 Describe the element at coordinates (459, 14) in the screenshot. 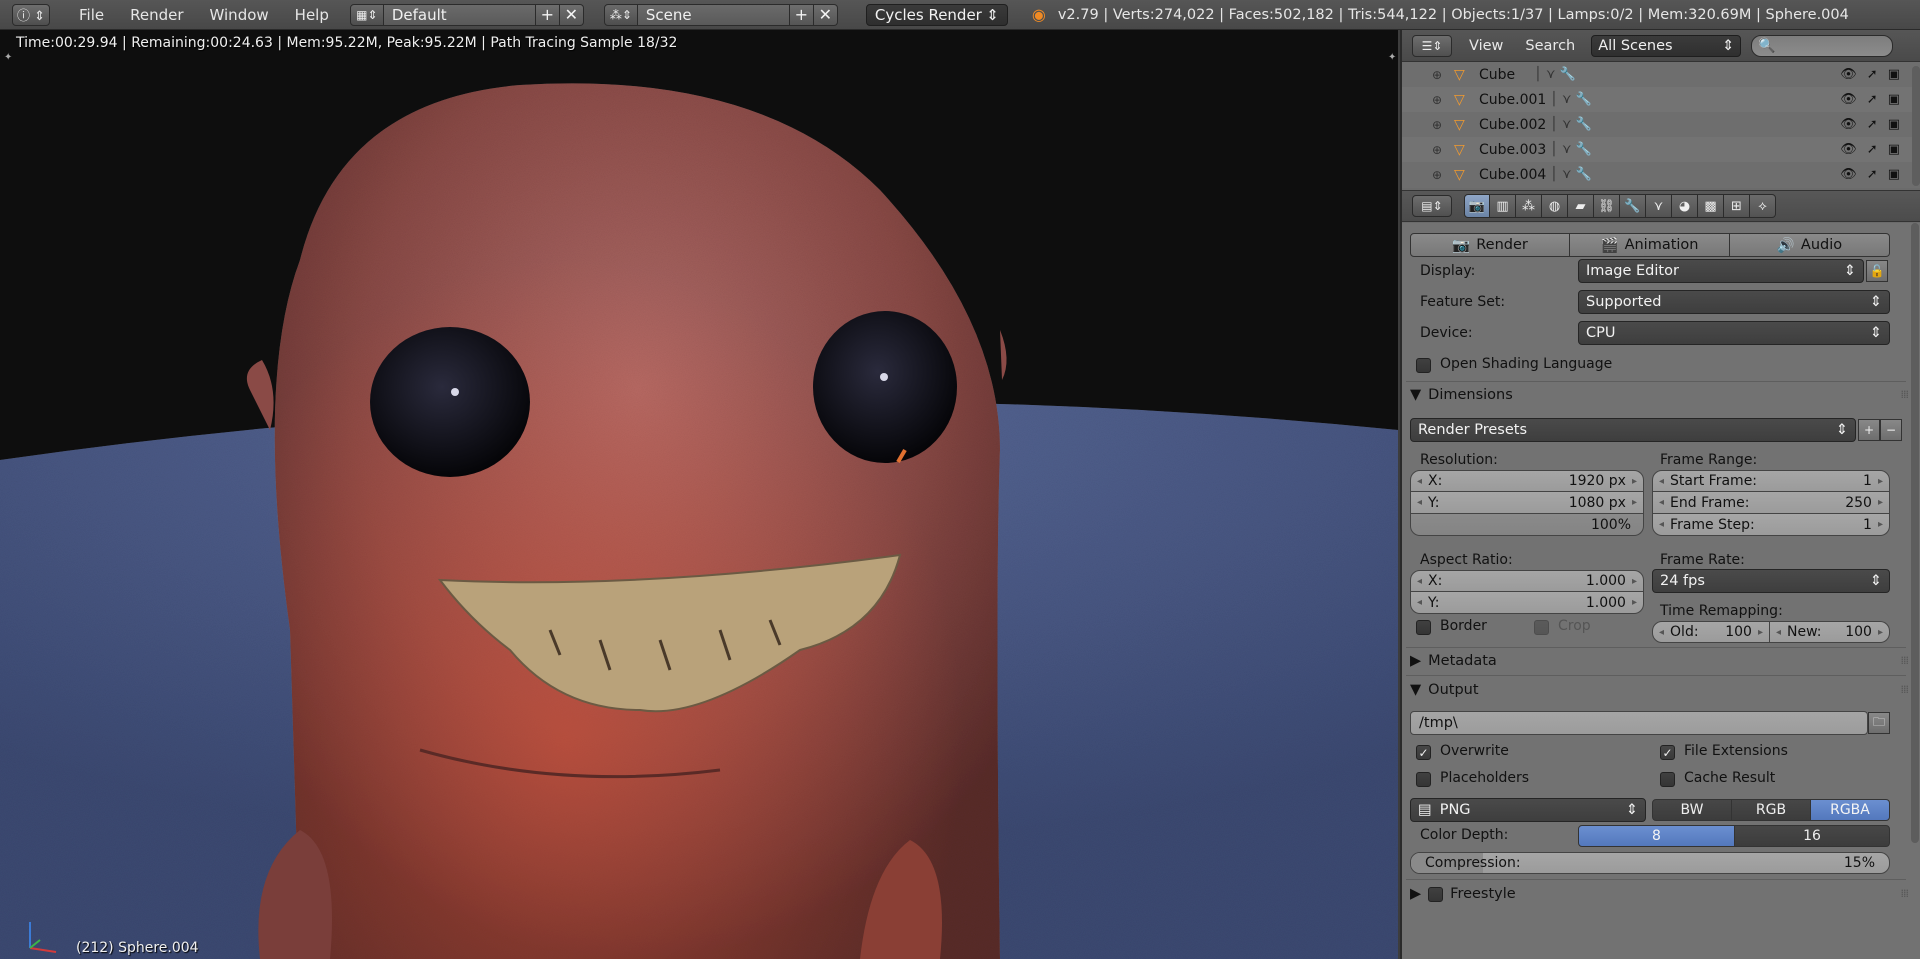

I see `screen-layout-field: Default` at that location.